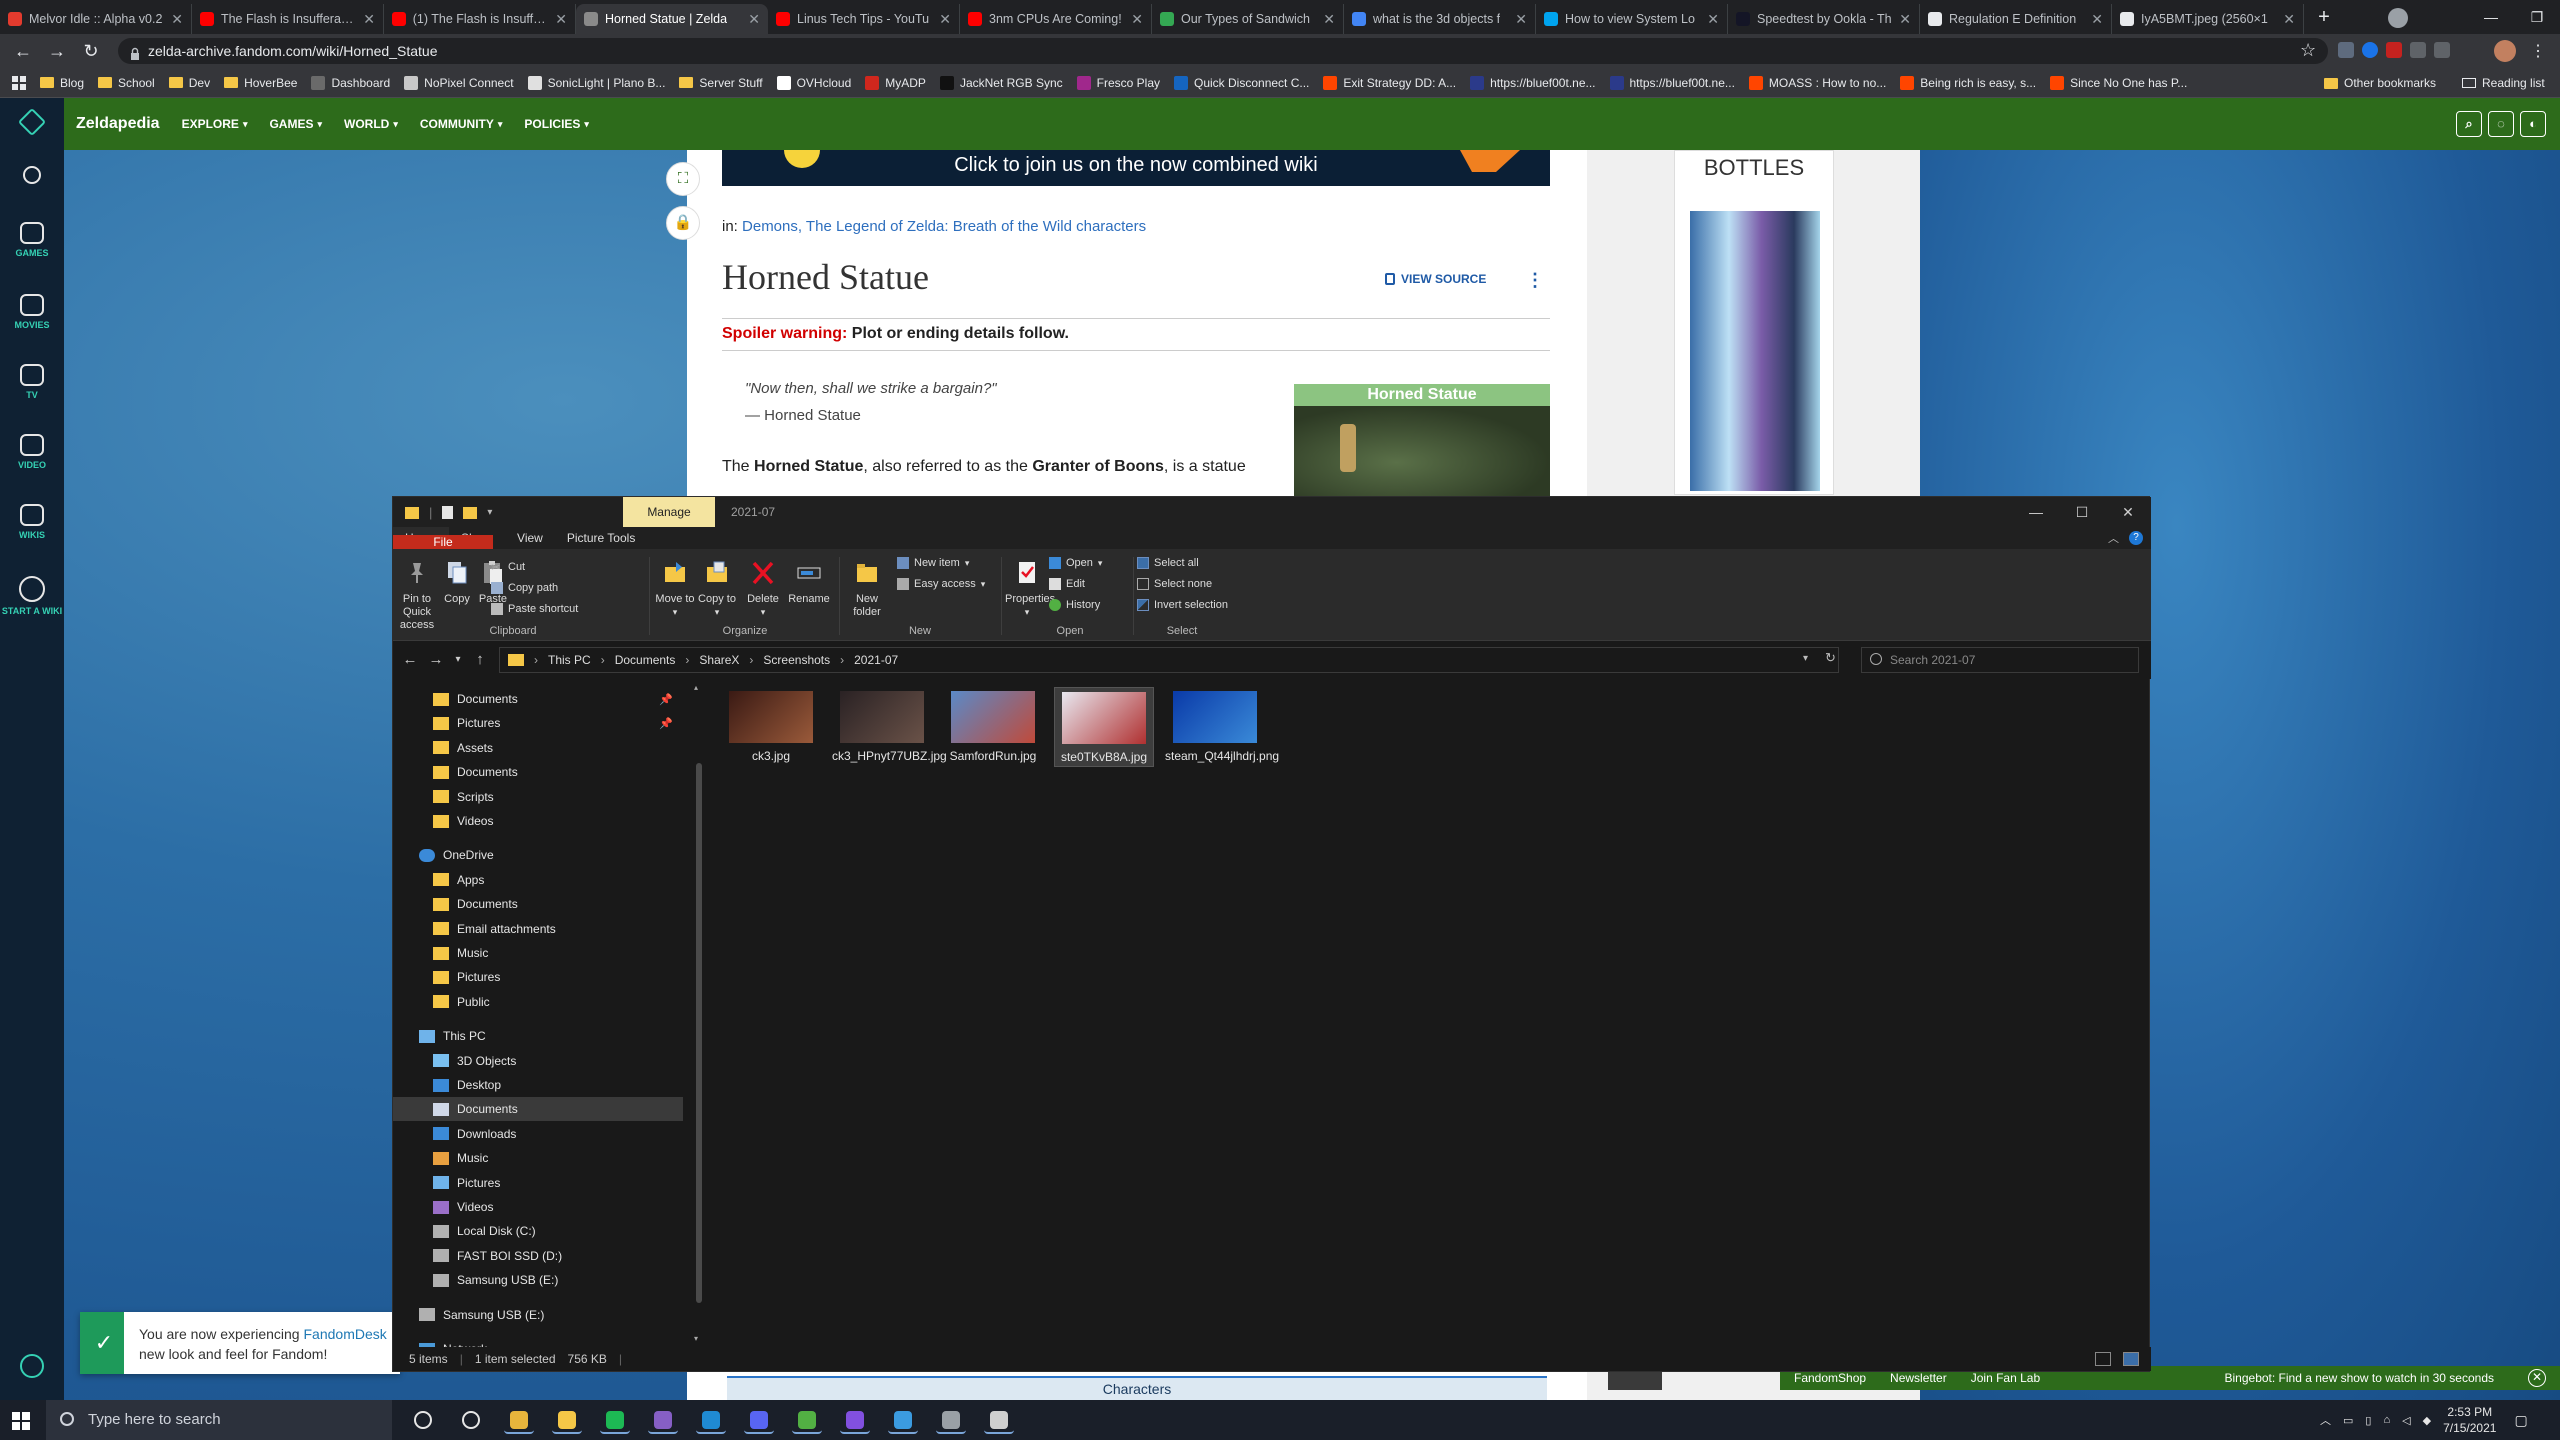 Image resolution: width=2560 pixels, height=1440 pixels. What do you see at coordinates (1118, 82) in the screenshot?
I see `bookmark-item: Fresco Play` at bounding box center [1118, 82].